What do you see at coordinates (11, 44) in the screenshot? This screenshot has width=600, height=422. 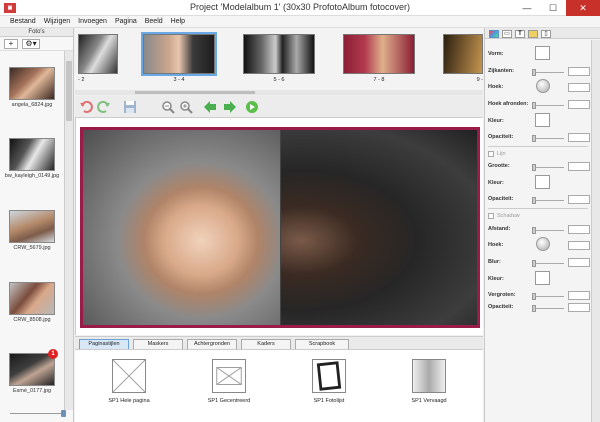 I see `add-photo-button: +` at bounding box center [11, 44].